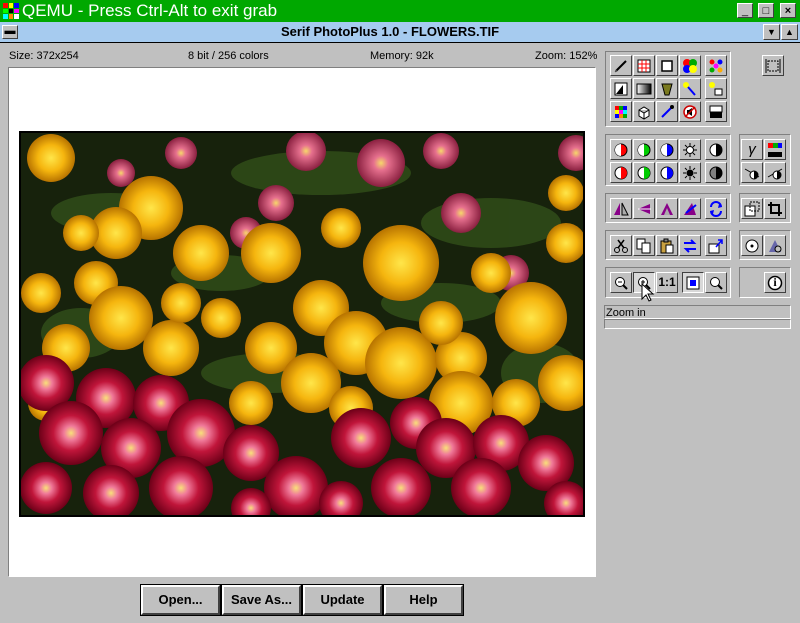 This screenshot has height=623, width=800. Describe the element at coordinates (667, 111) in the screenshot. I see `eyedropper-icon` at that location.